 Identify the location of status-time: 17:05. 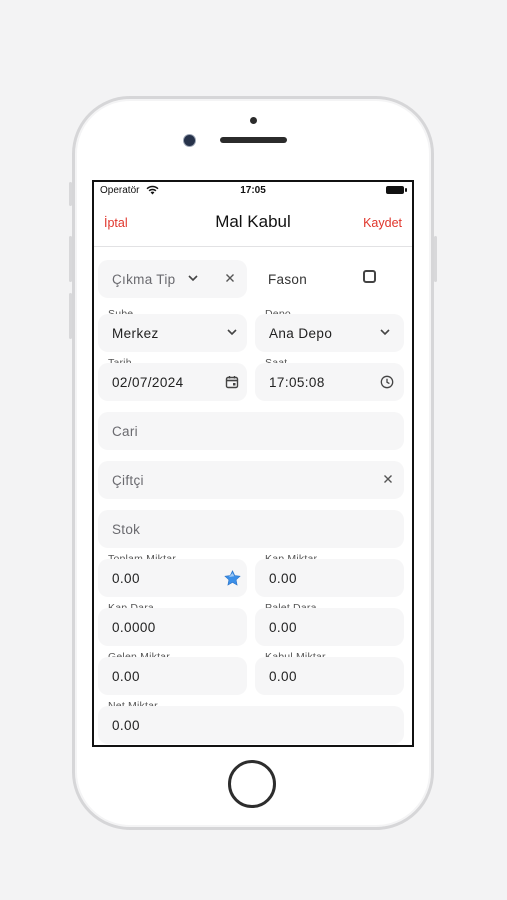
(253, 190).